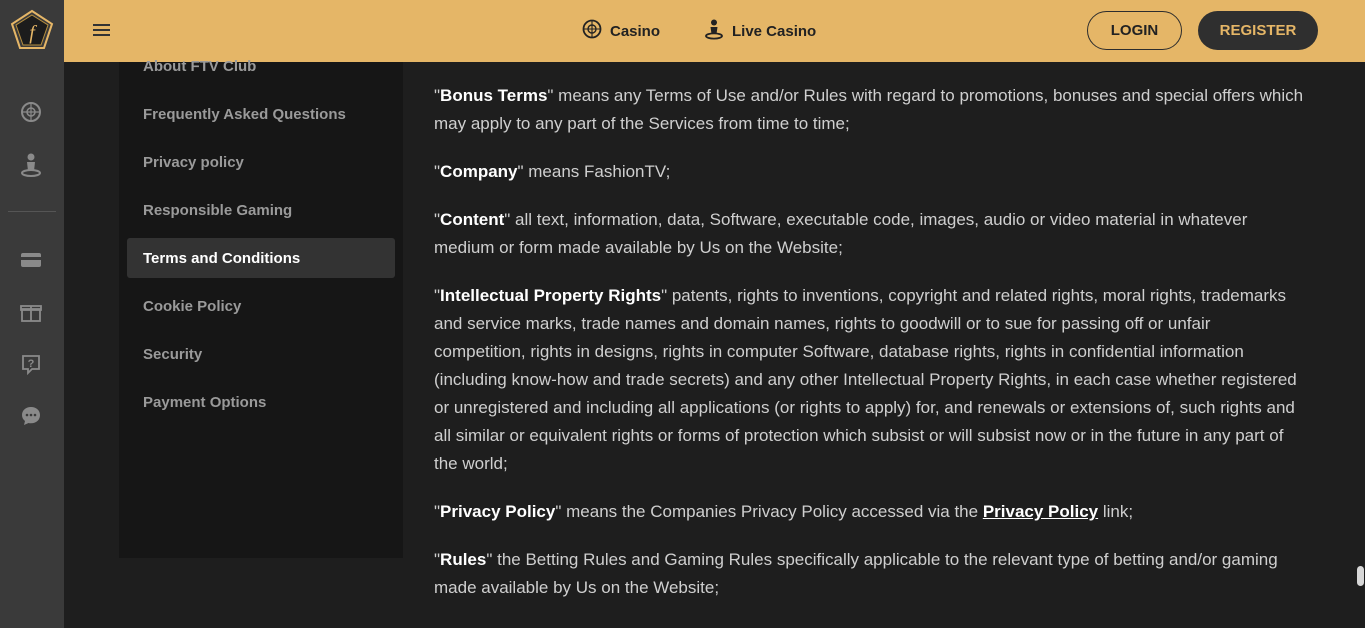 Image resolution: width=1365 pixels, height=628 pixels. Describe the element at coordinates (31, 112) in the screenshot. I see `casino-roulette-icon` at that location.